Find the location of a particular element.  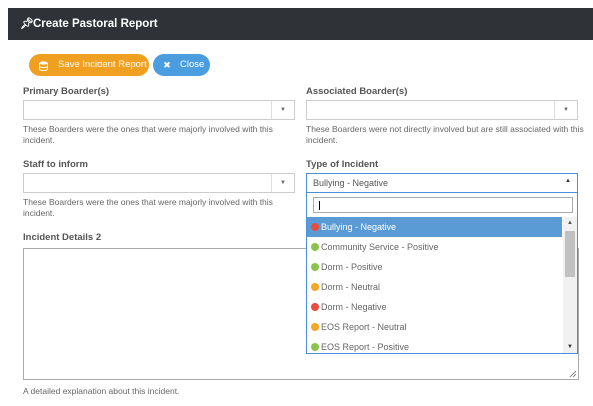

modal-title: Create Pastoral Report is located at coordinates (95, 24).